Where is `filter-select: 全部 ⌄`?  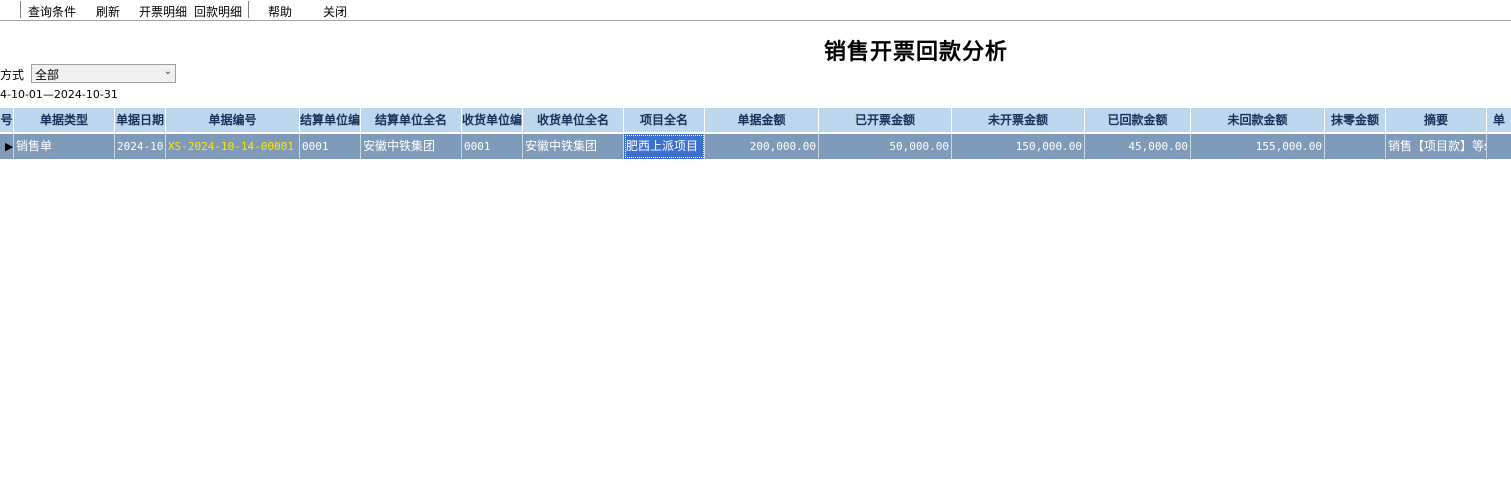
filter-select: 全部 ⌄ is located at coordinates (103, 73).